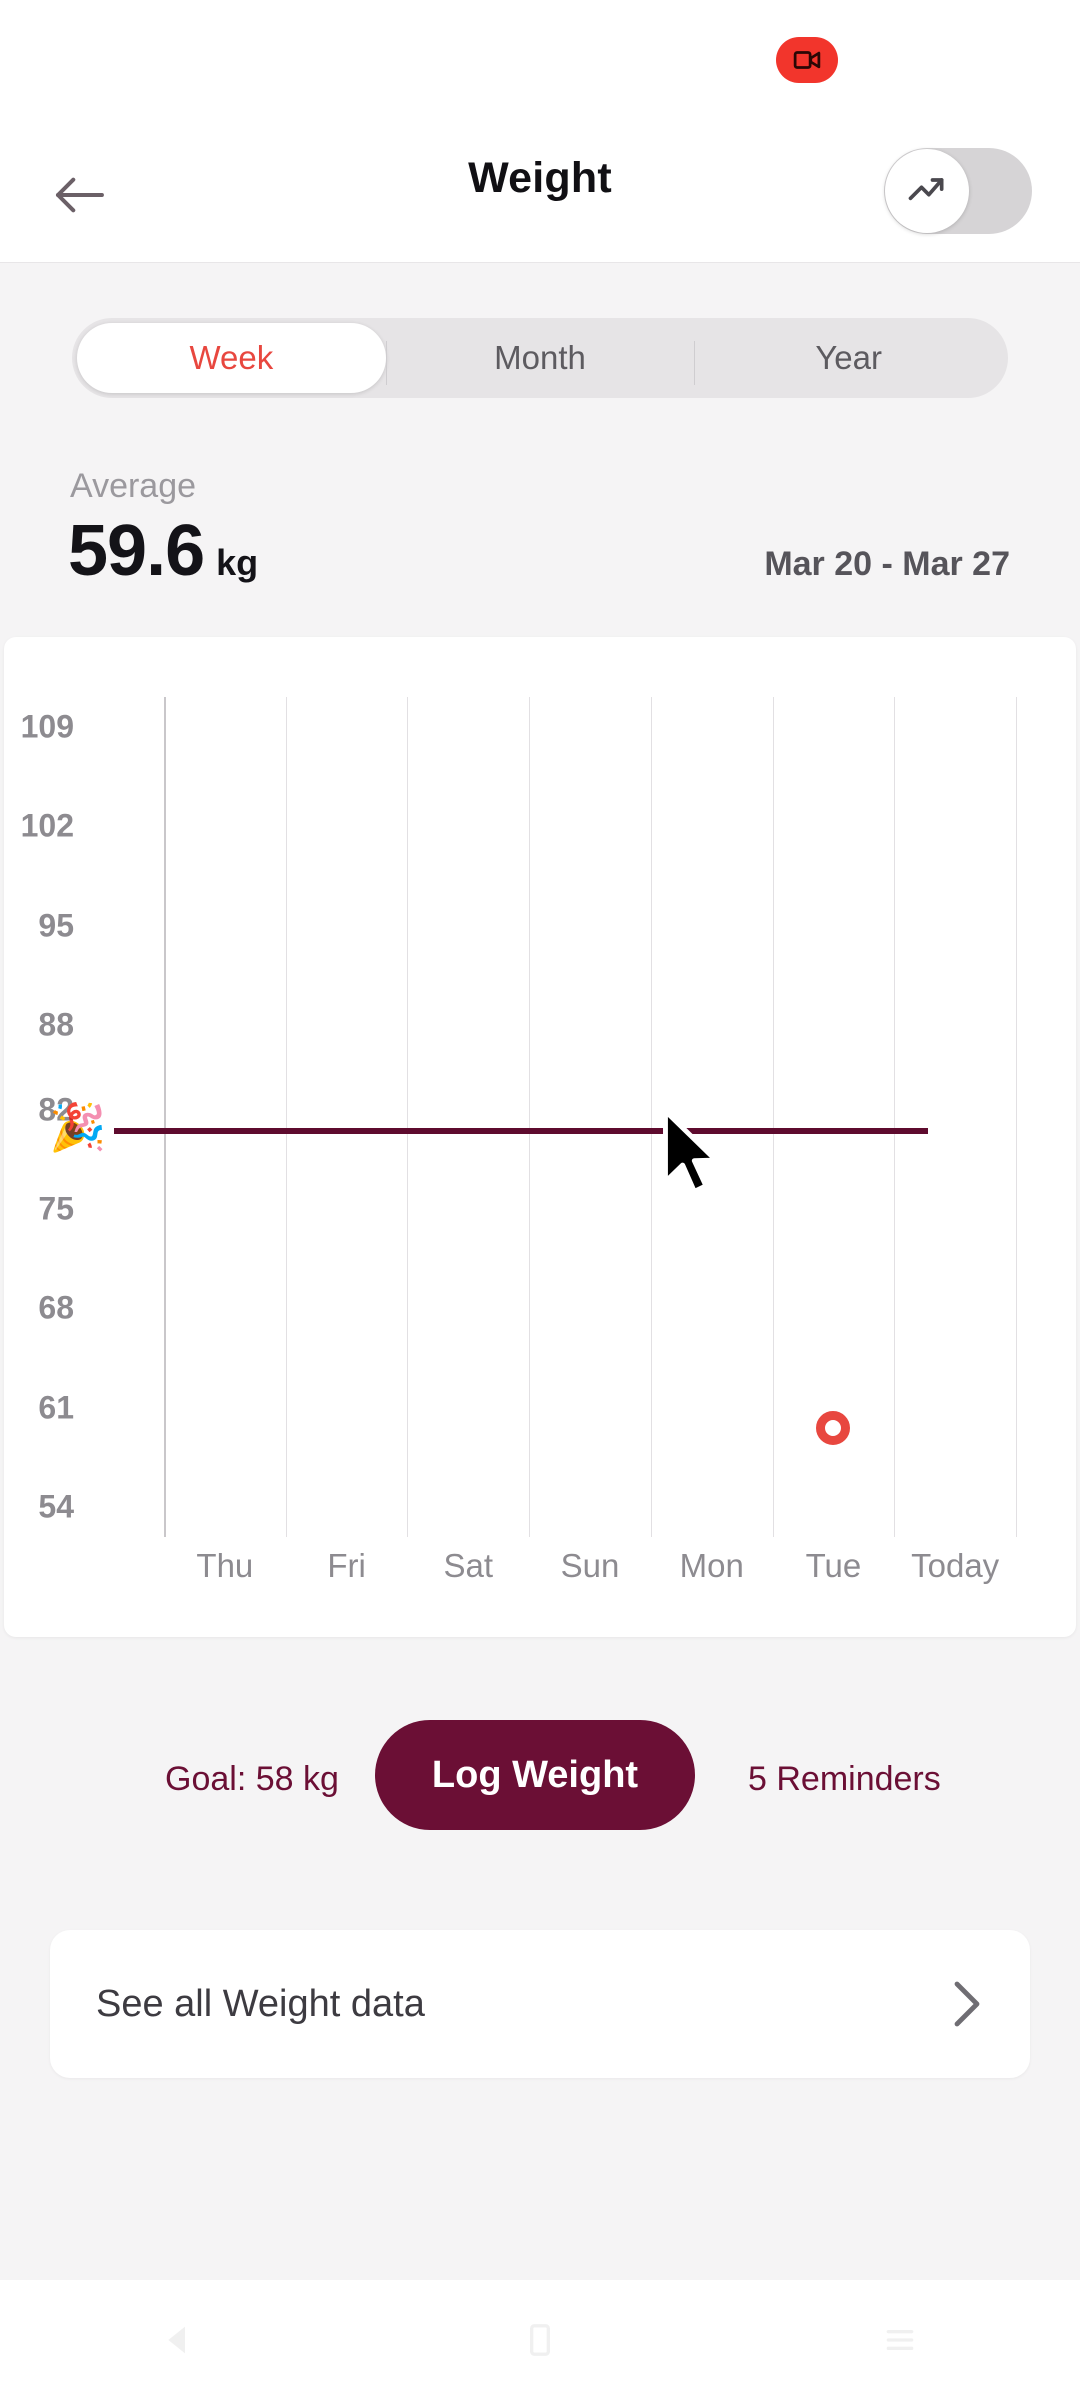 The height and width of the screenshot is (2400, 1080). What do you see at coordinates (833, 1565) in the screenshot?
I see `chart-x-tick-label: Tue` at bounding box center [833, 1565].